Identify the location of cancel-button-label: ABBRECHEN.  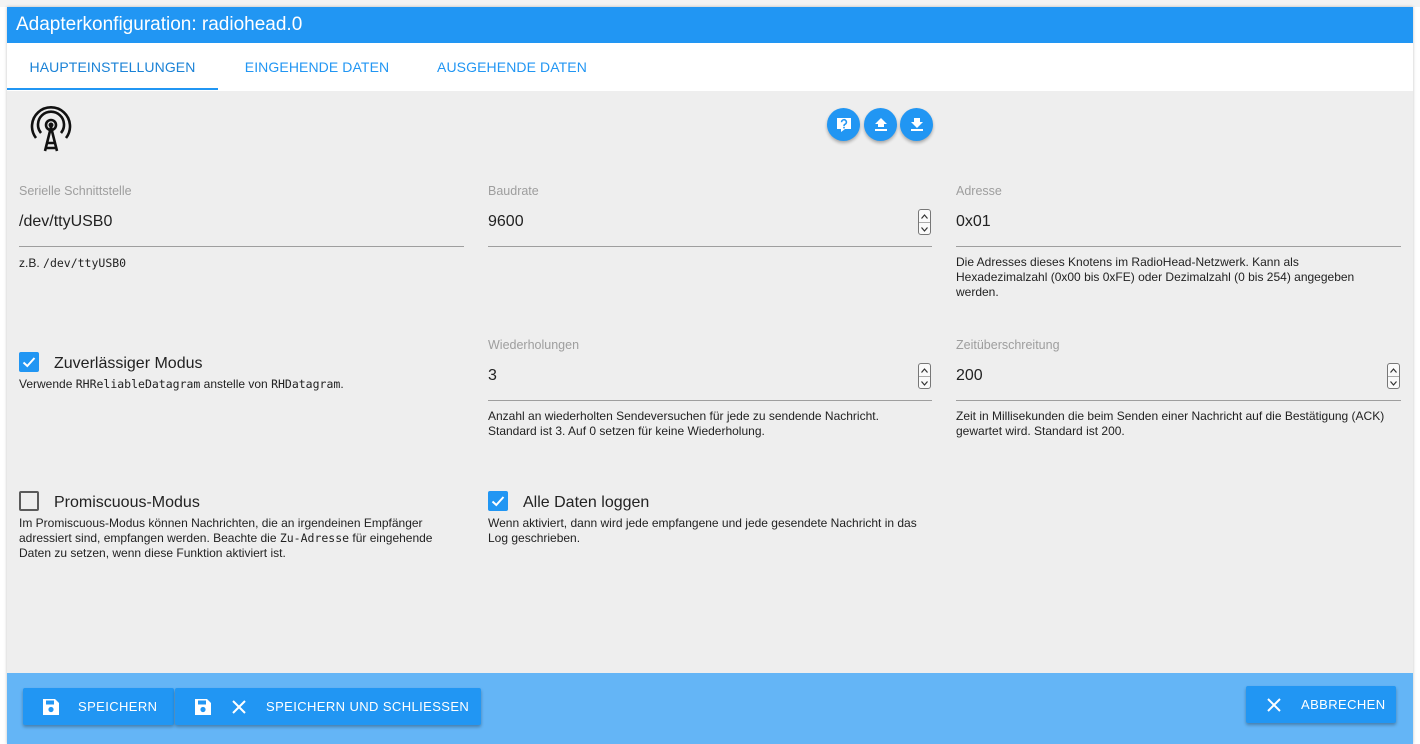
(1343, 704).